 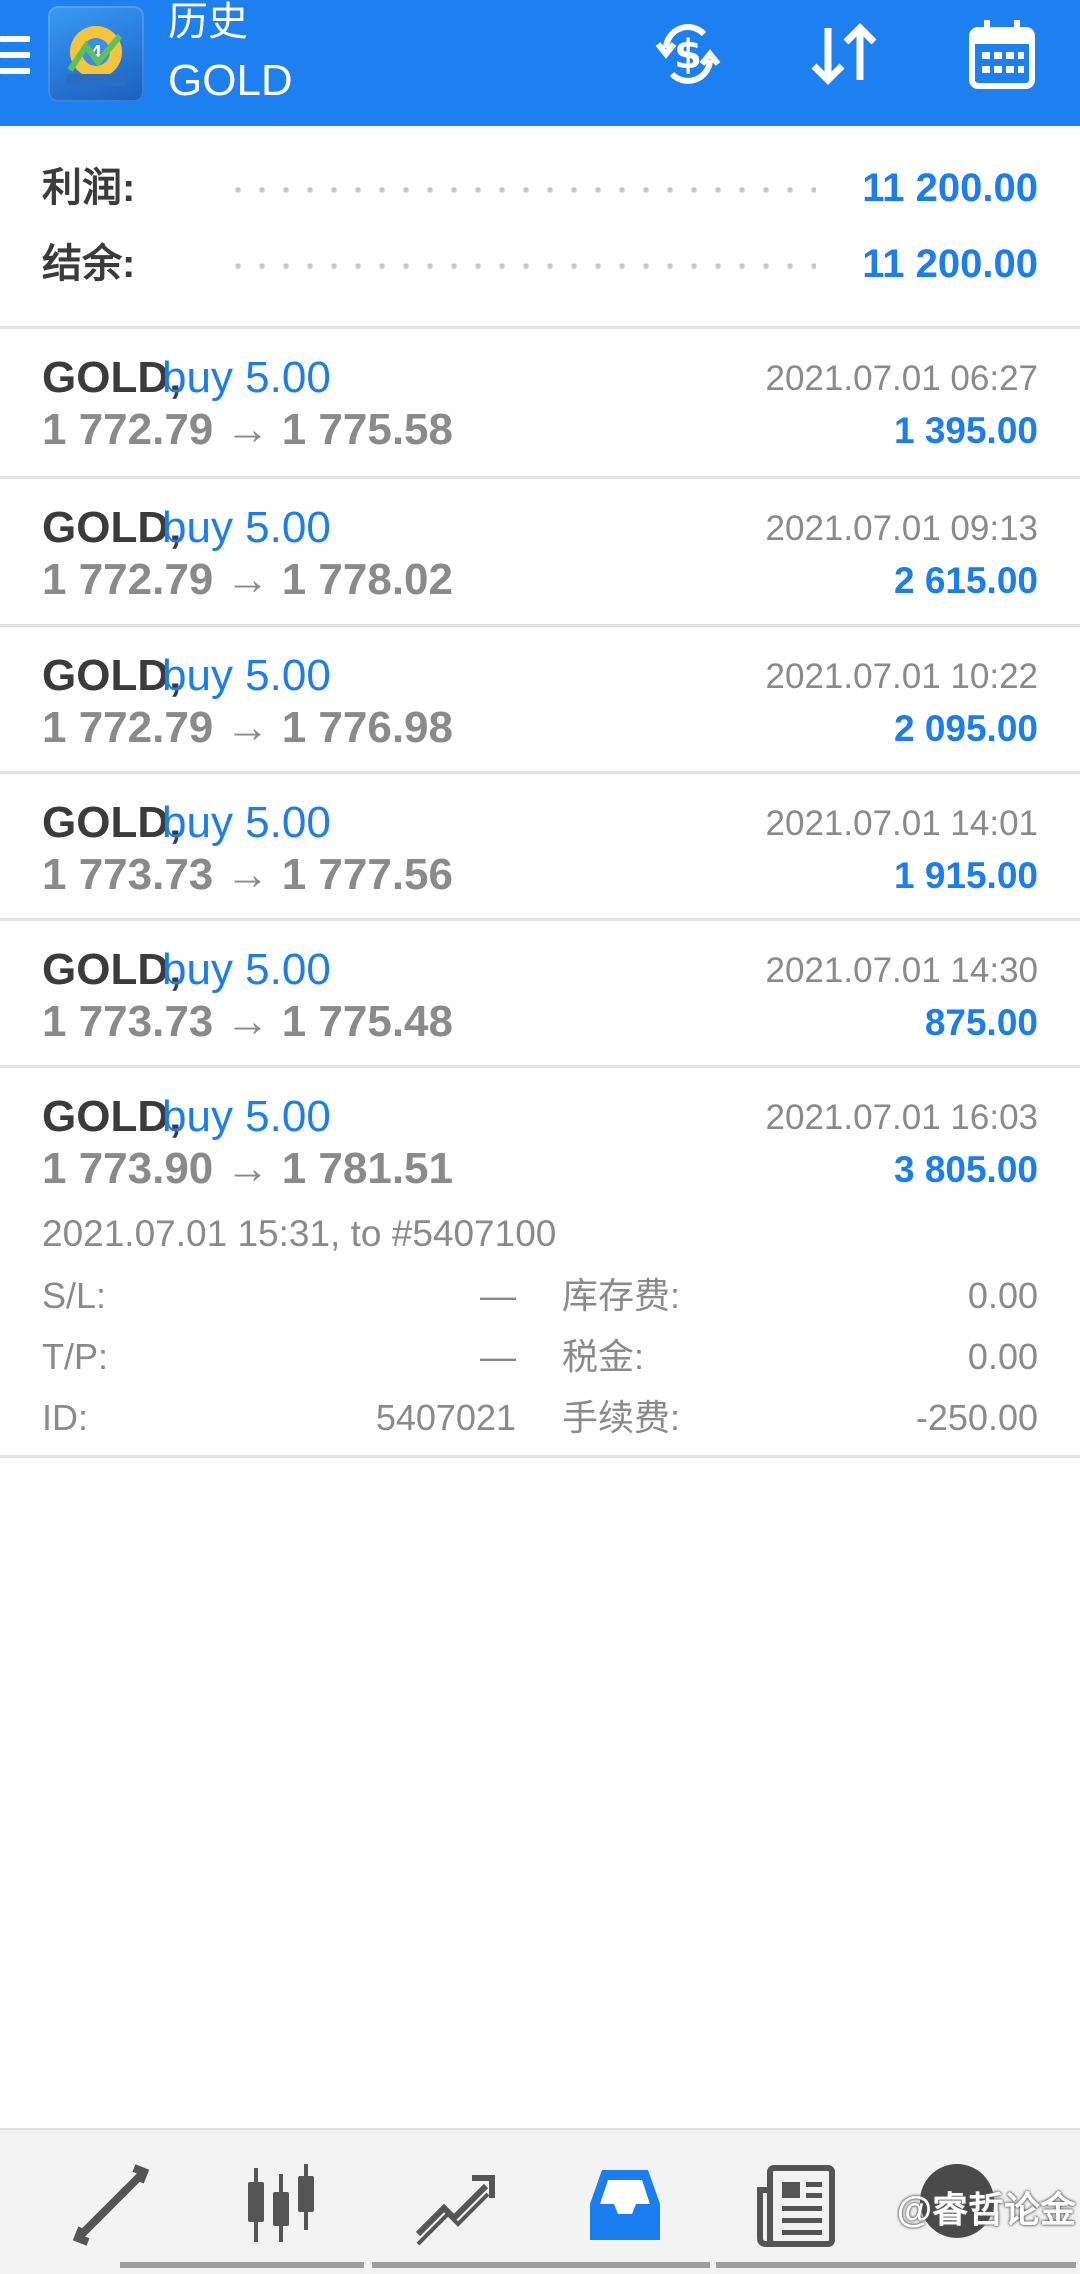 I want to click on news-icon, so click(x=797, y=2205).